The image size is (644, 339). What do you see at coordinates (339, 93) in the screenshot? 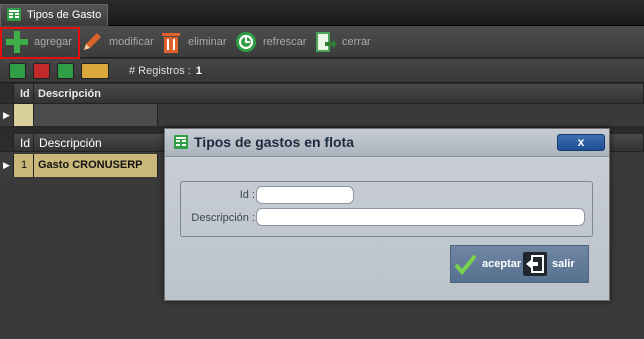
I see `col-descripcion-header: Descripción` at bounding box center [339, 93].